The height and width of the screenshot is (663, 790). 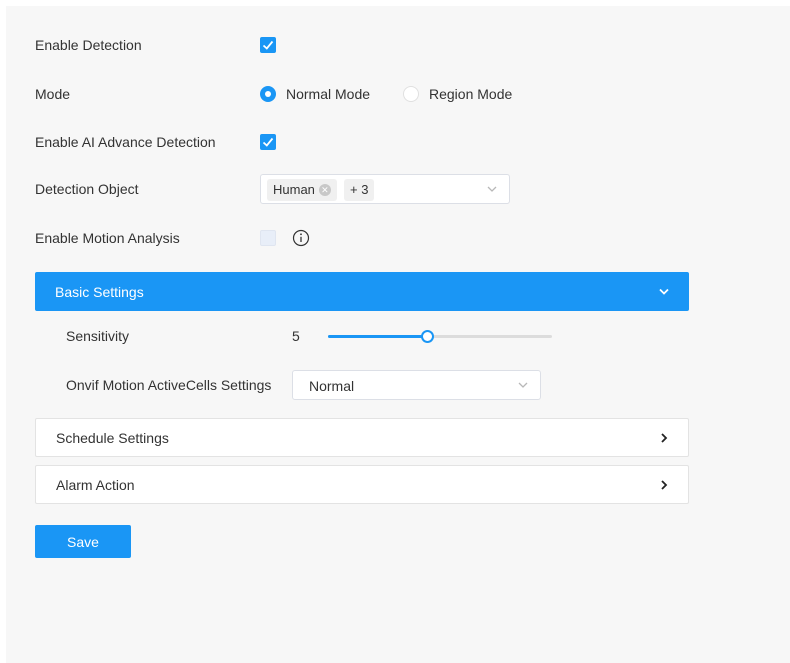 I want to click on alarm-action-header: Alarm Action, so click(x=362, y=484).